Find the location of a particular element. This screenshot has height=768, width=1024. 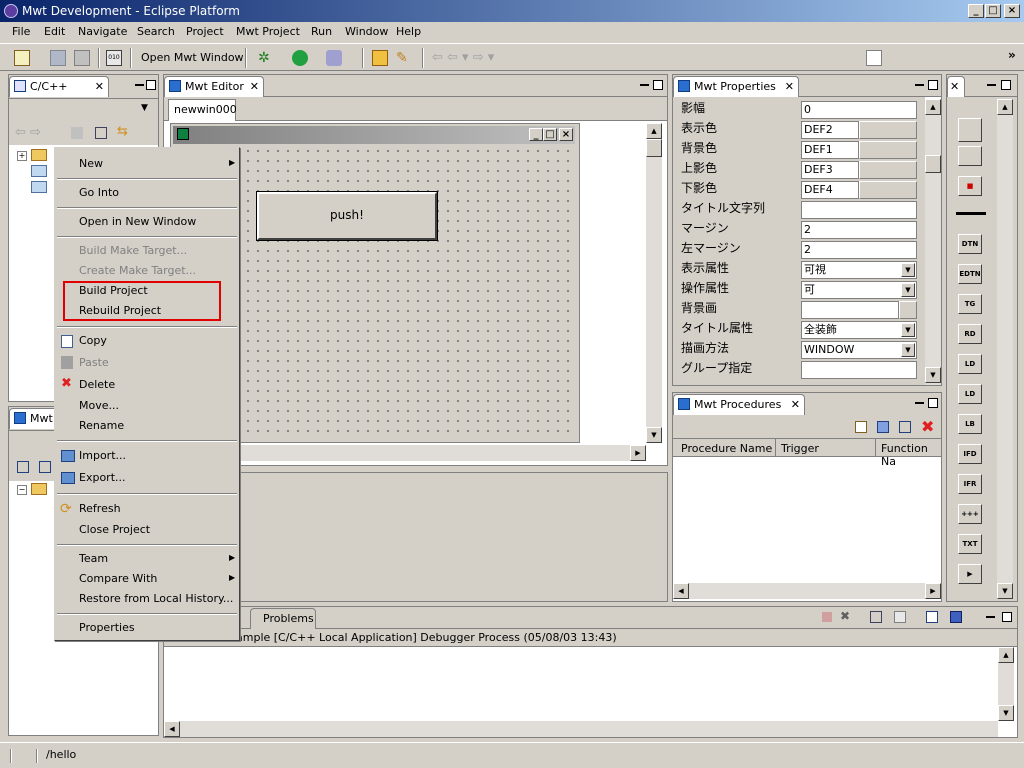

prop-select: 可 ▼ is located at coordinates (859, 290).